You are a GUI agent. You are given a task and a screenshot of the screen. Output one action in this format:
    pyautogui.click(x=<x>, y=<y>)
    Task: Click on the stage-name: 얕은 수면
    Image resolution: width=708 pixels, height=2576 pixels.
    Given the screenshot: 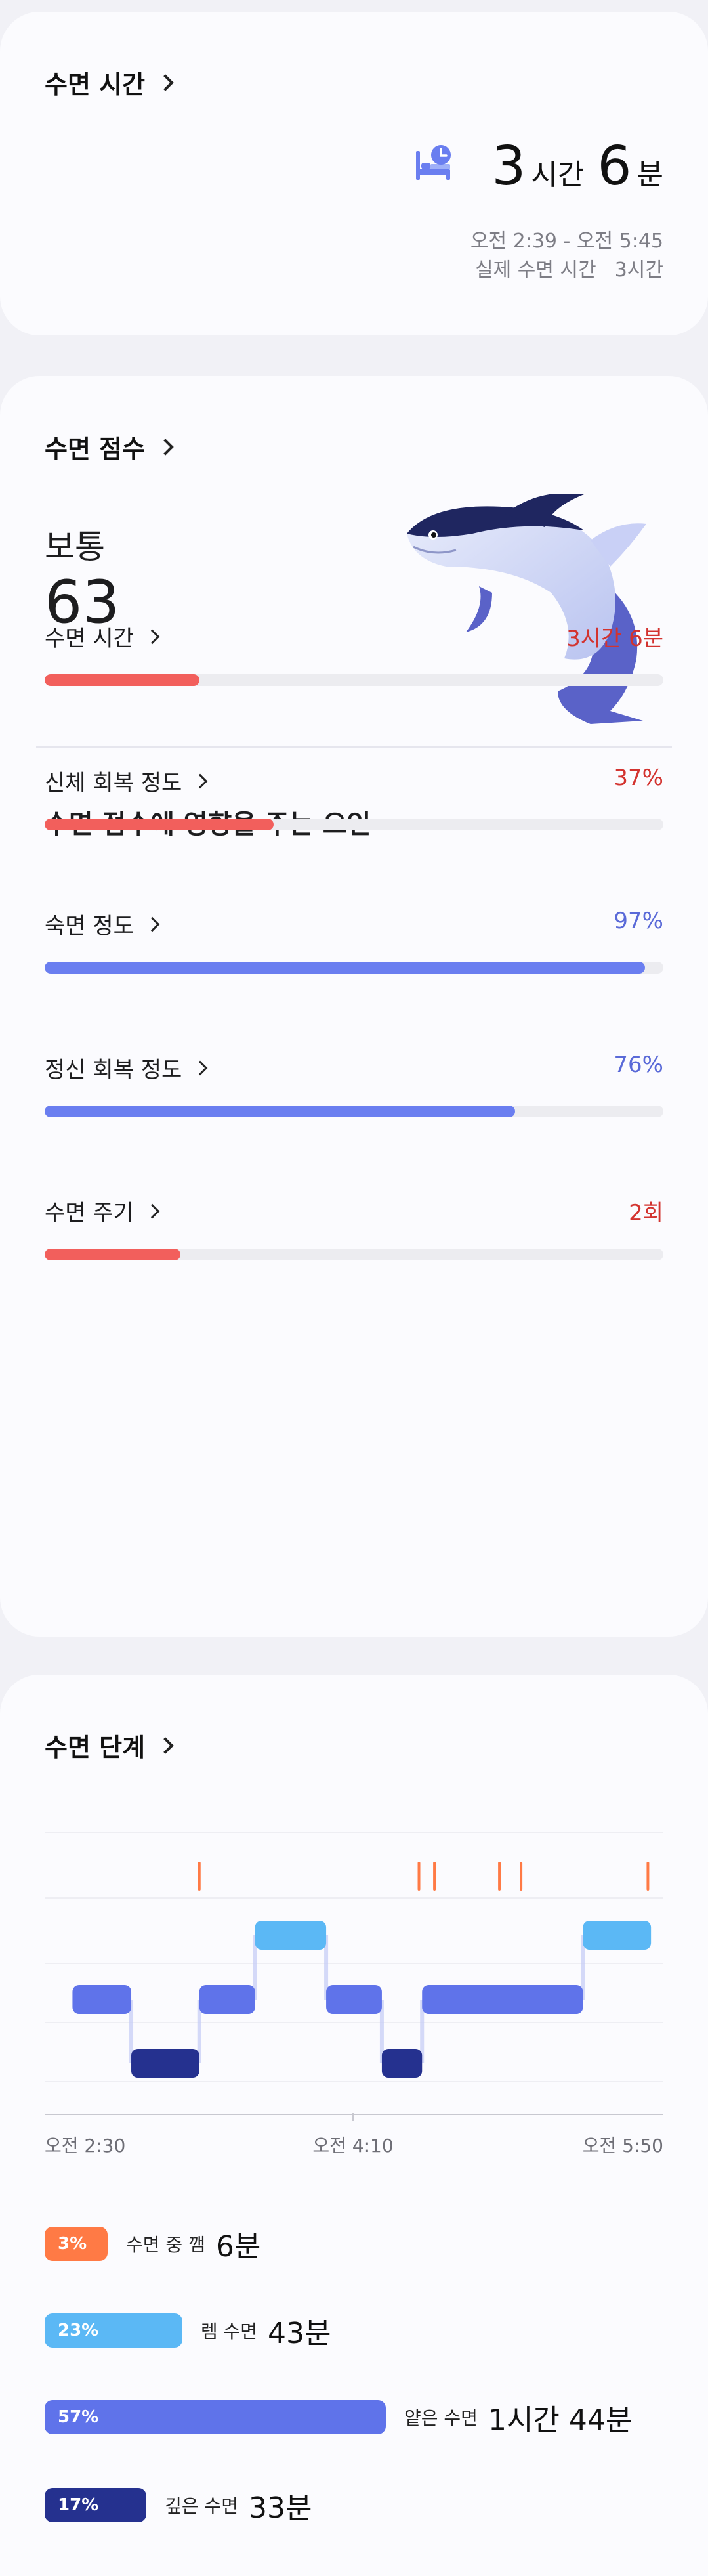 What is the action you would take?
    pyautogui.click(x=441, y=2418)
    